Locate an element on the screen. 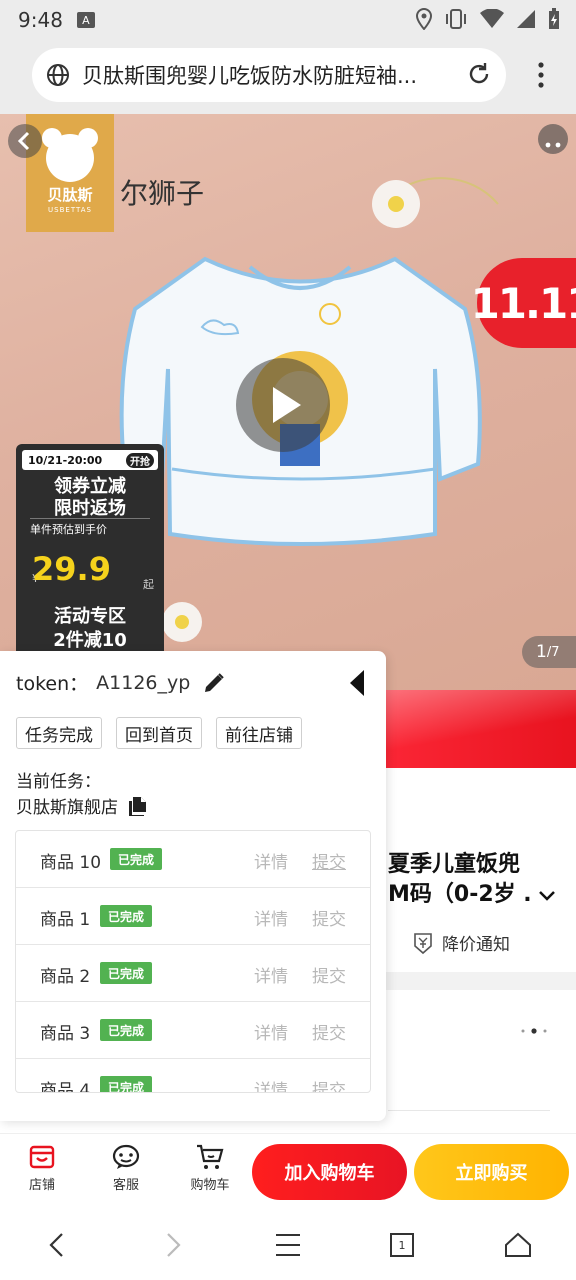 The width and height of the screenshot is (576, 1280). wifi-icon is located at coordinates (492, 18).